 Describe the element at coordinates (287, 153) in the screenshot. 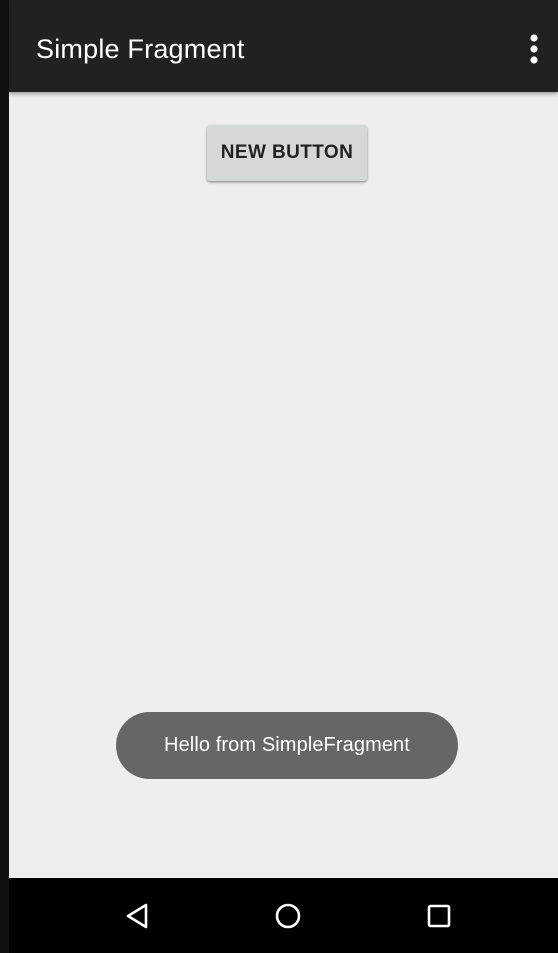

I see `new-button: NEW BUTTON` at that location.